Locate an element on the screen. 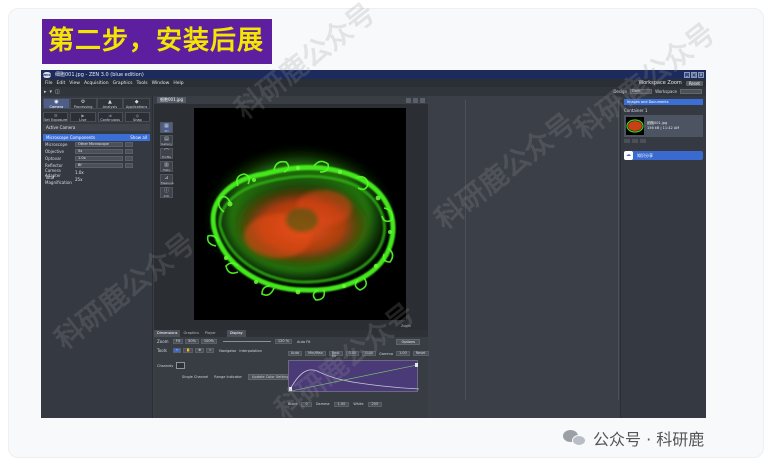 The image size is (772, 466). document-tab: 细胞001.jpg is located at coordinates (172, 100).